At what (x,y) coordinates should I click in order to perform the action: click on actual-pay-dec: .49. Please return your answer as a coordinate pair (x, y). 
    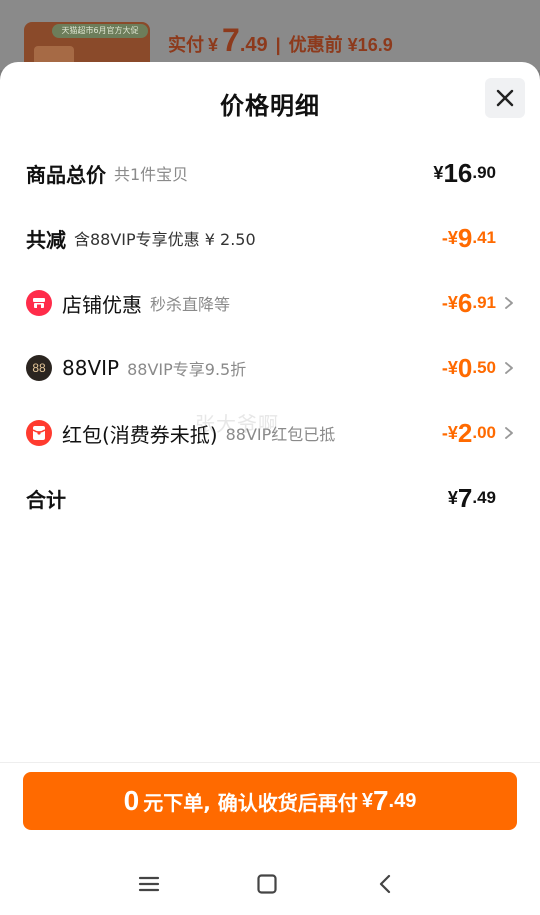
    Looking at the image, I should click on (253, 45).